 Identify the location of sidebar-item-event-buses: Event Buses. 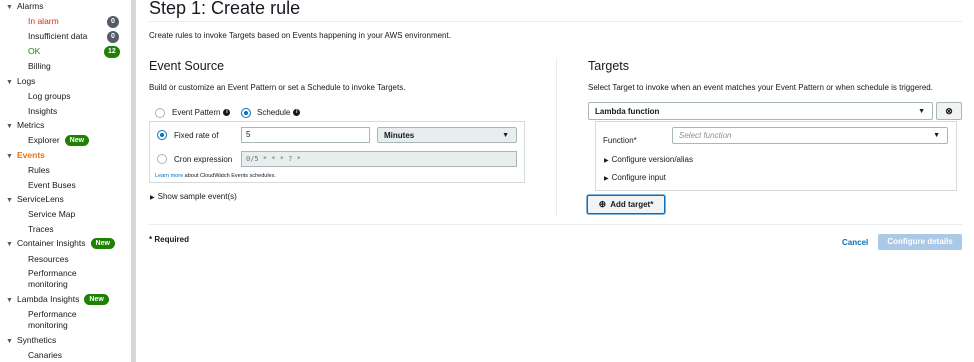
(52, 185).